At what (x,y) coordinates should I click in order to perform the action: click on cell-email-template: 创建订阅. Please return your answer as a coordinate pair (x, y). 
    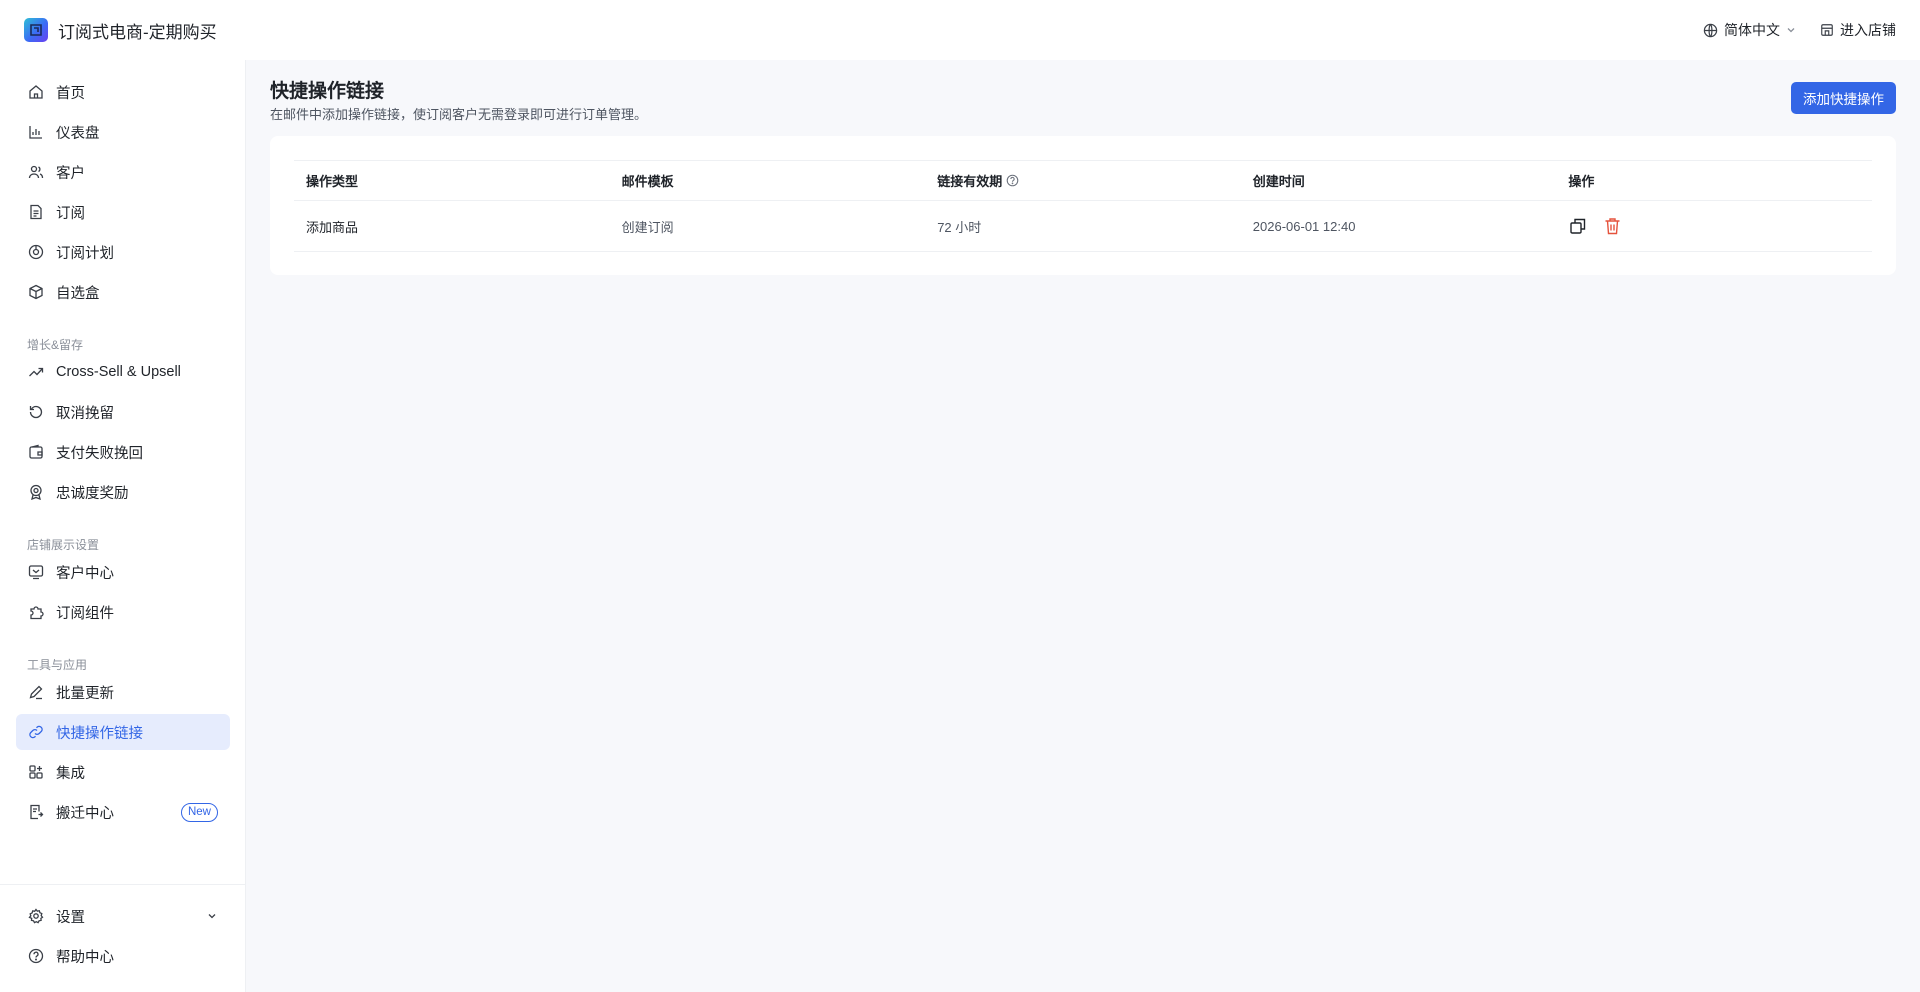
    Looking at the image, I should click on (767, 226).